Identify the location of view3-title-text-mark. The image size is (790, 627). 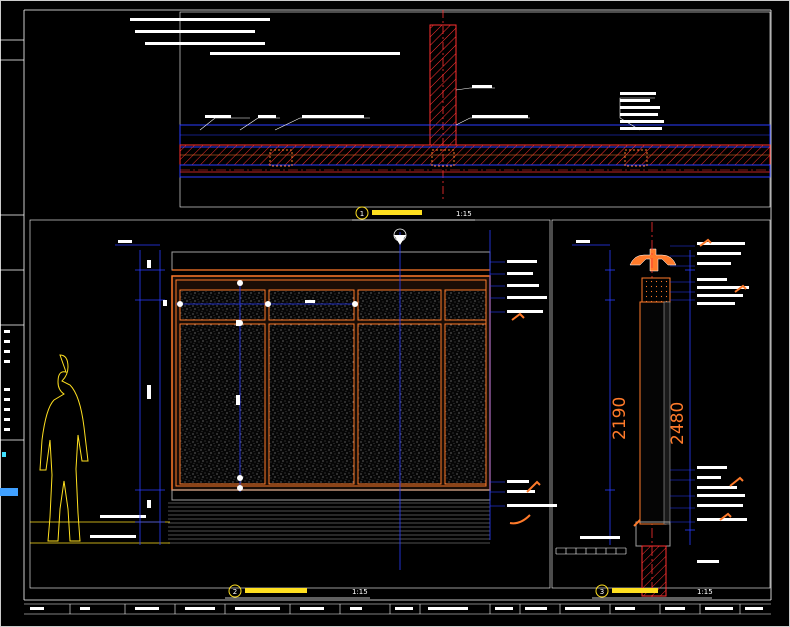
(635, 590).